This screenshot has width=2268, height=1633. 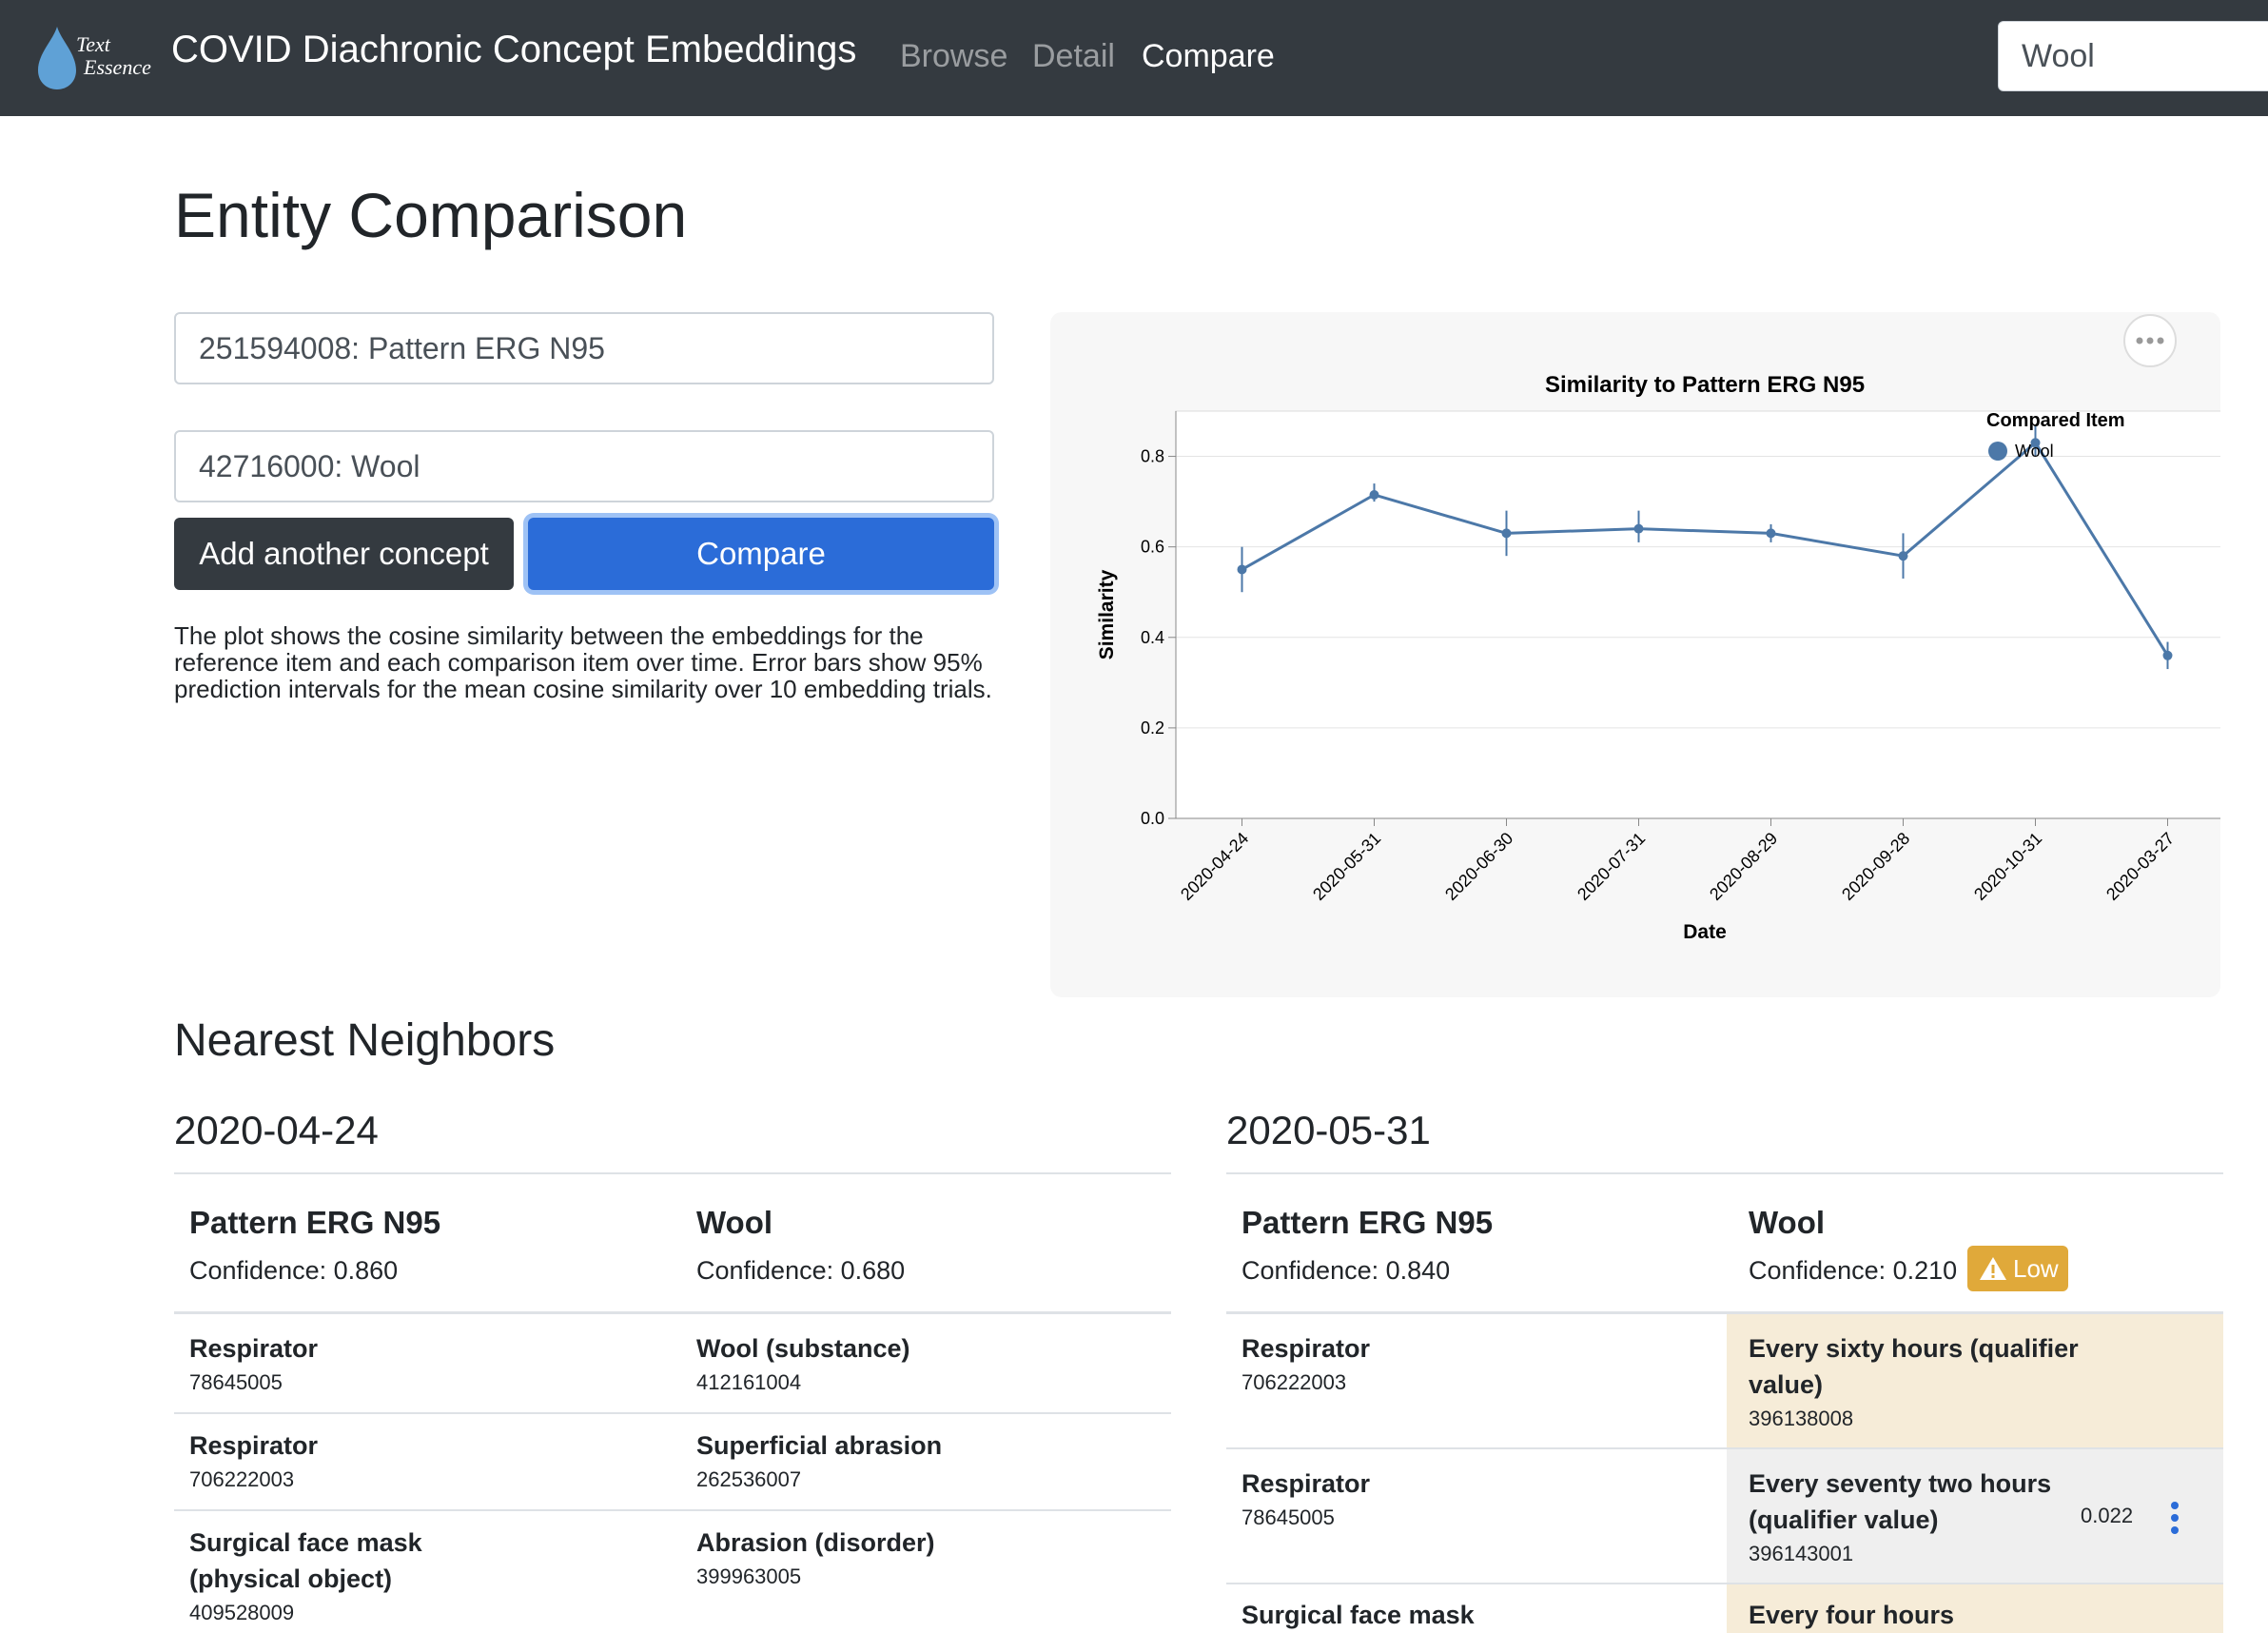 I want to click on nav-browse: Browse, so click(x=953, y=56).